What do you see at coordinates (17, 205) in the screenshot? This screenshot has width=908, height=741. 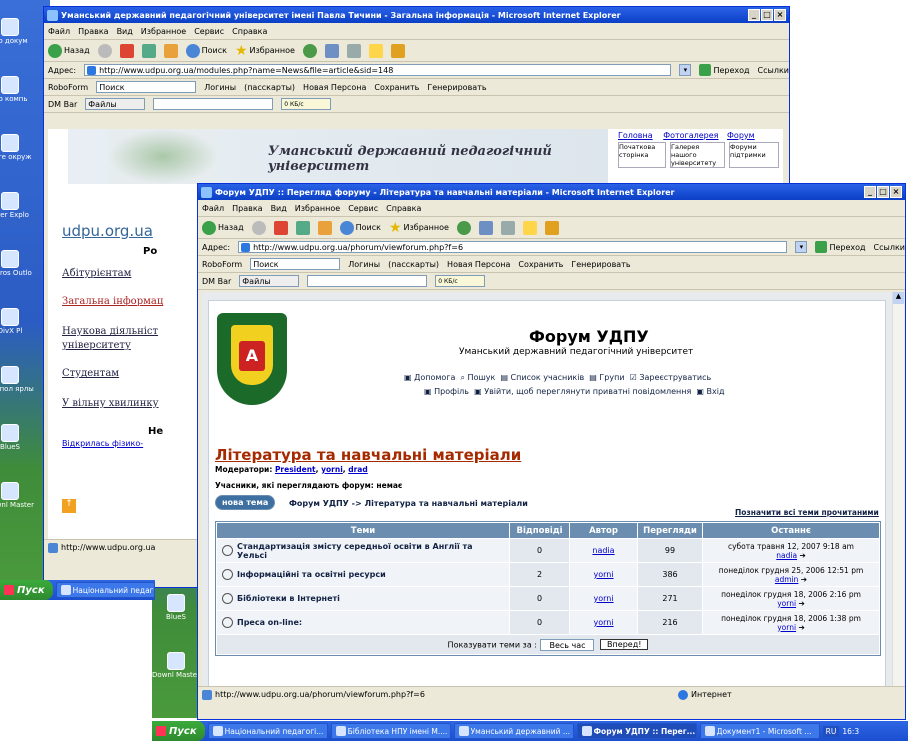 I see `desktop-shortcut: Inter Explo` at bounding box center [17, 205].